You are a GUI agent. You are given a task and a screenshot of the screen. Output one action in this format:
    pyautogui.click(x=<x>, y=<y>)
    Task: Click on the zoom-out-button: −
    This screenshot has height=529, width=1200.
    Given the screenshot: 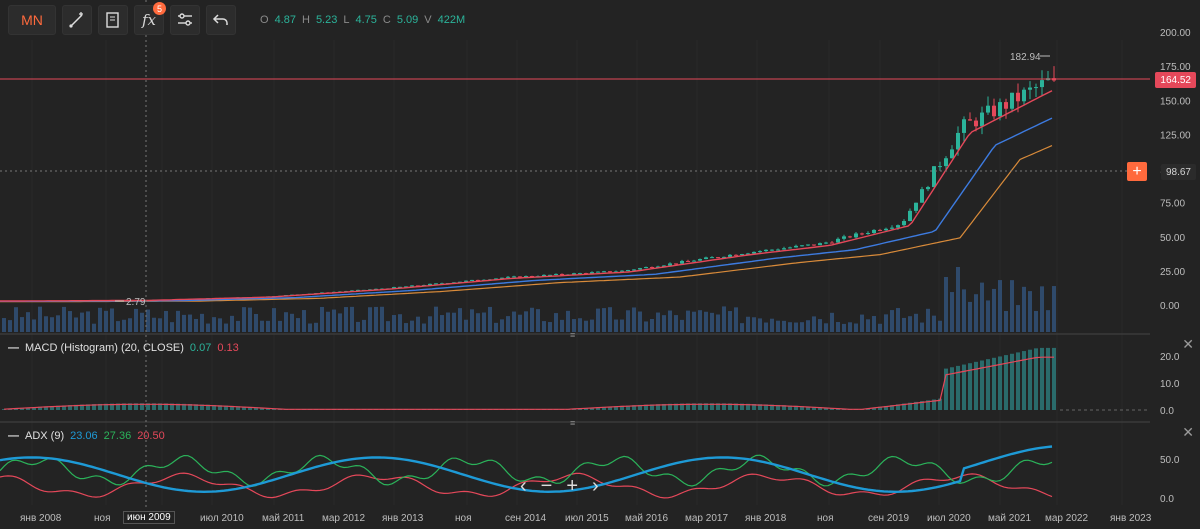 What is the action you would take?
    pyautogui.click(x=547, y=486)
    